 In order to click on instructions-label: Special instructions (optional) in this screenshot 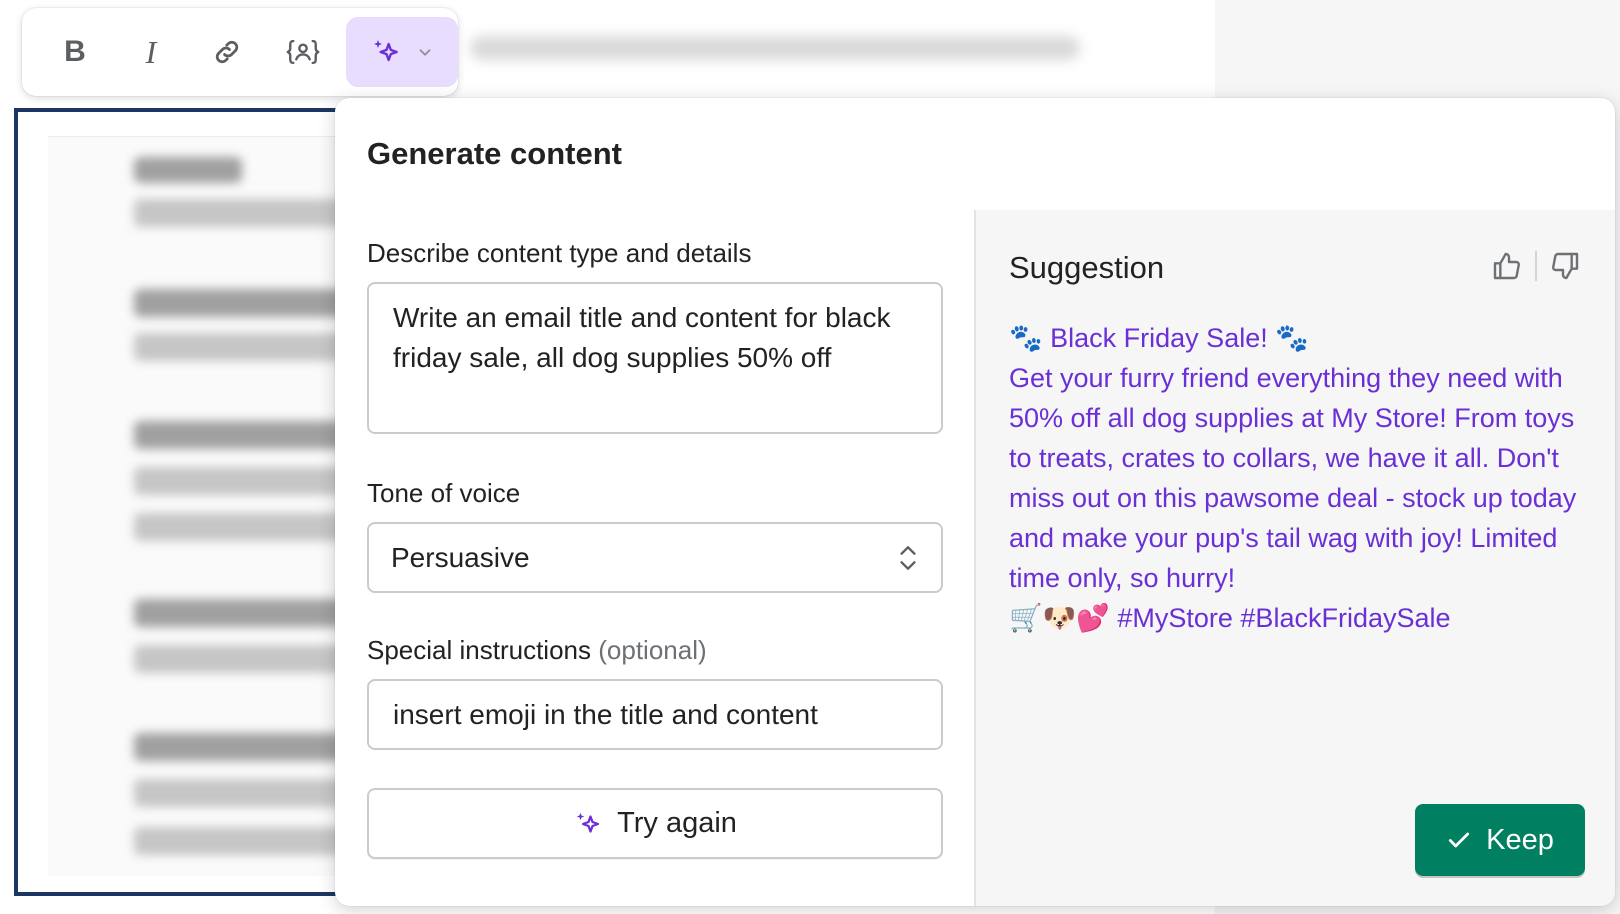, I will do `click(655, 650)`.